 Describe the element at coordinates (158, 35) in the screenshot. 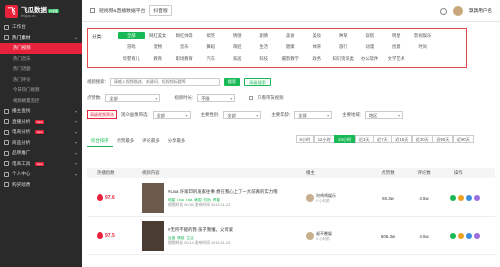

I see `category-option: 网红美女` at that location.